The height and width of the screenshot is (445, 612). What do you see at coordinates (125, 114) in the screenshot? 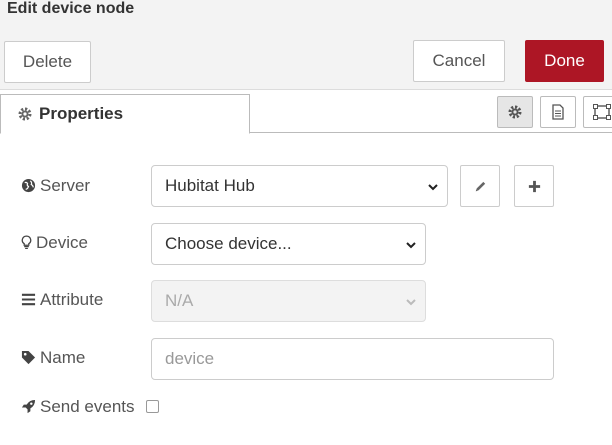
I see `tab-properties: Properties` at bounding box center [125, 114].